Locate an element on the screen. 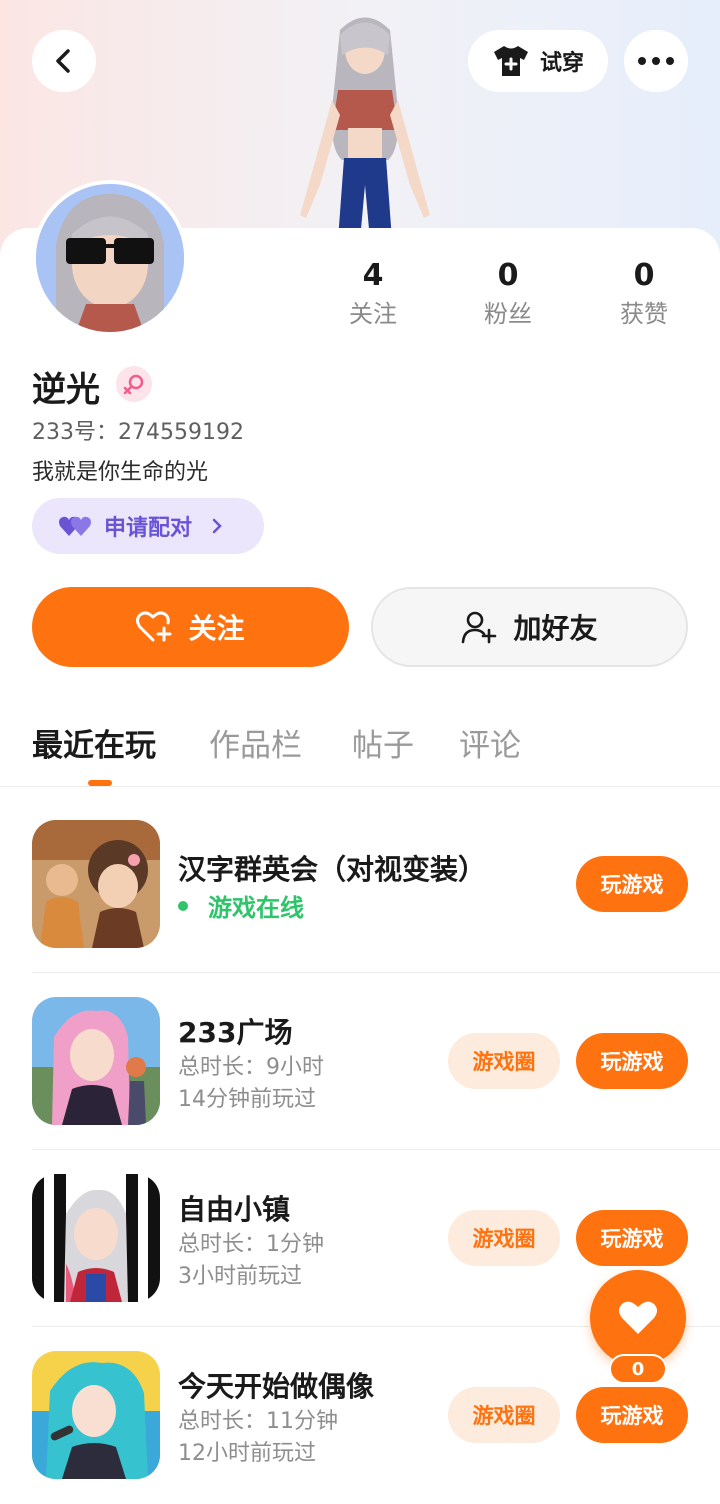  add-friend-button: 加好友 is located at coordinates (529, 627).